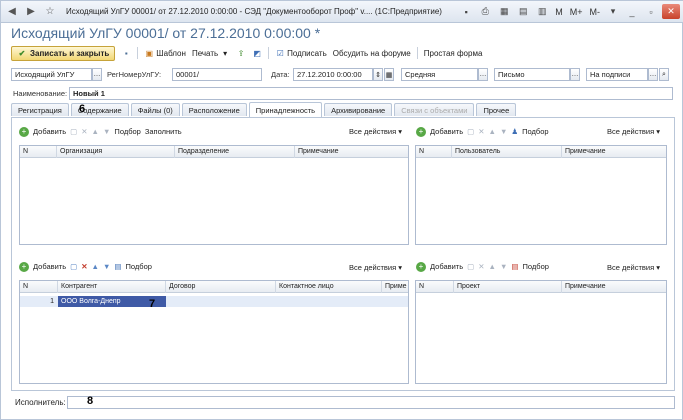 This screenshot has width=683, height=420. Describe the element at coordinates (395, 287) in the screenshot. I see `column-header-note: Приме` at that location.